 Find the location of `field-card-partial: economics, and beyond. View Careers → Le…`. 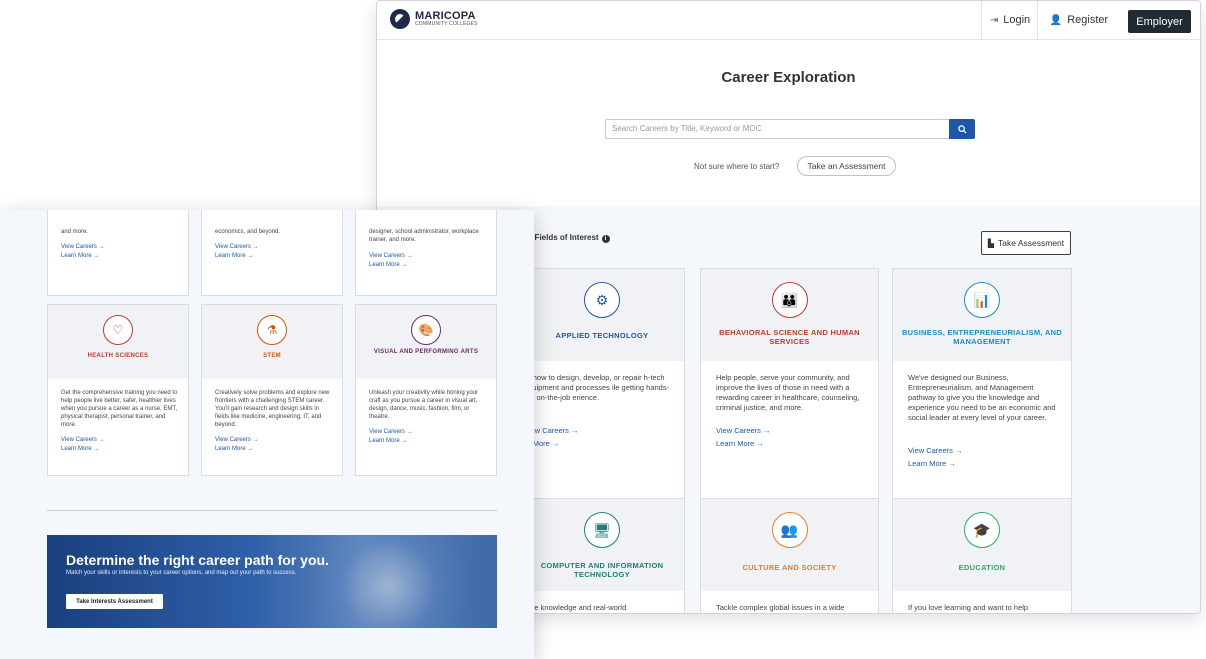

field-card-partial: economics, and beyond. View Careers → Le… is located at coordinates (272, 253).